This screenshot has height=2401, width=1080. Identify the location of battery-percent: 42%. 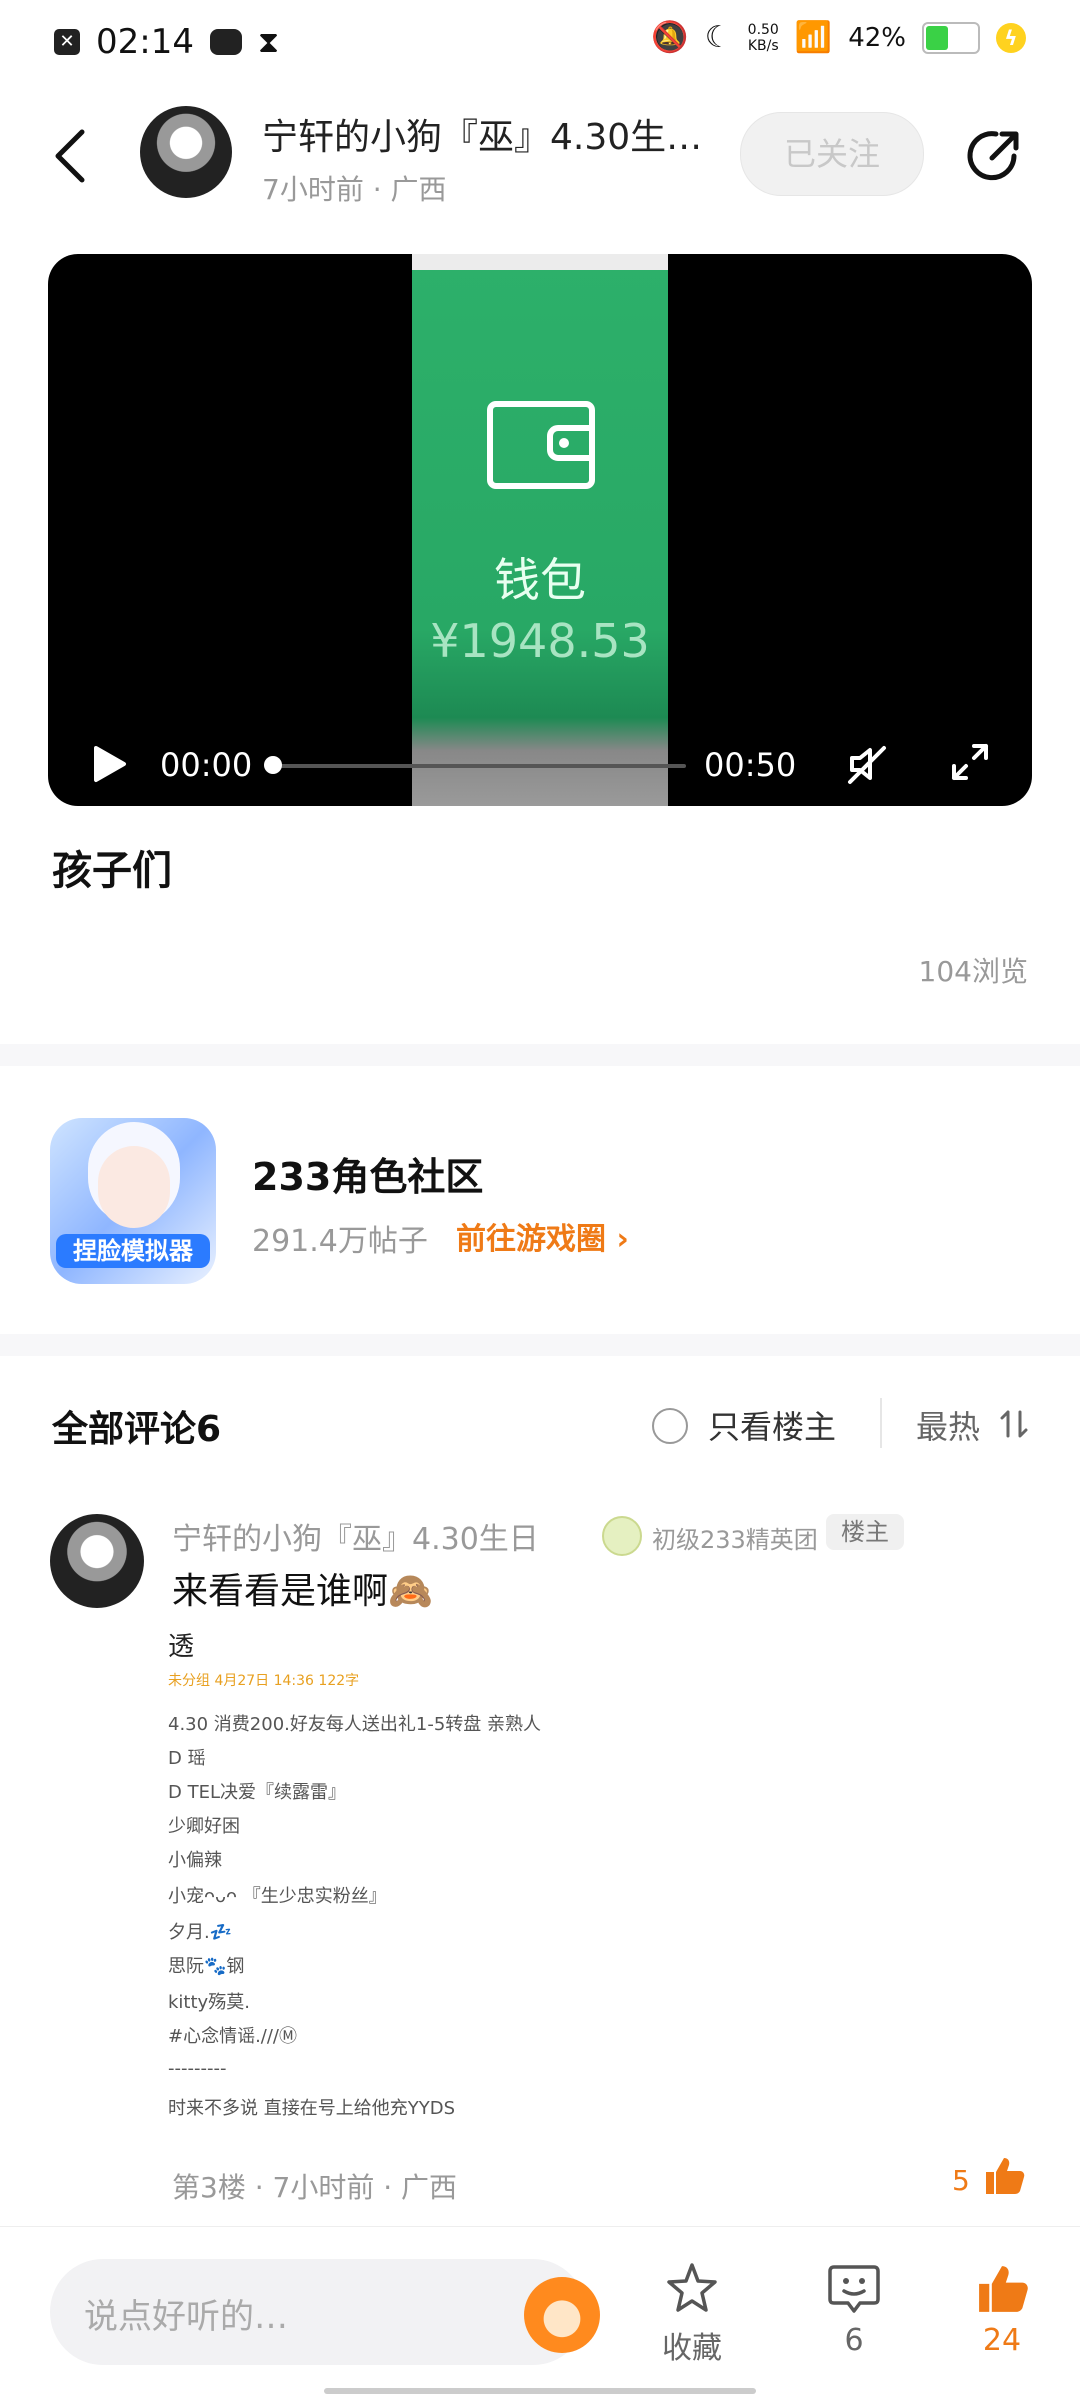
(877, 37).